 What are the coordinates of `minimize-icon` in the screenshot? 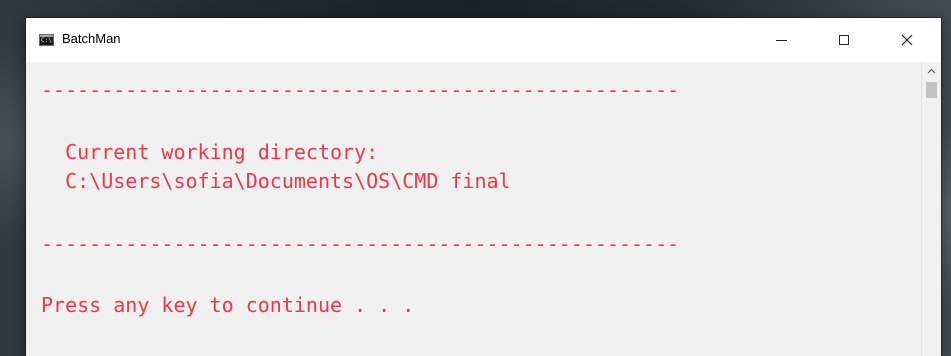 It's located at (781, 40).